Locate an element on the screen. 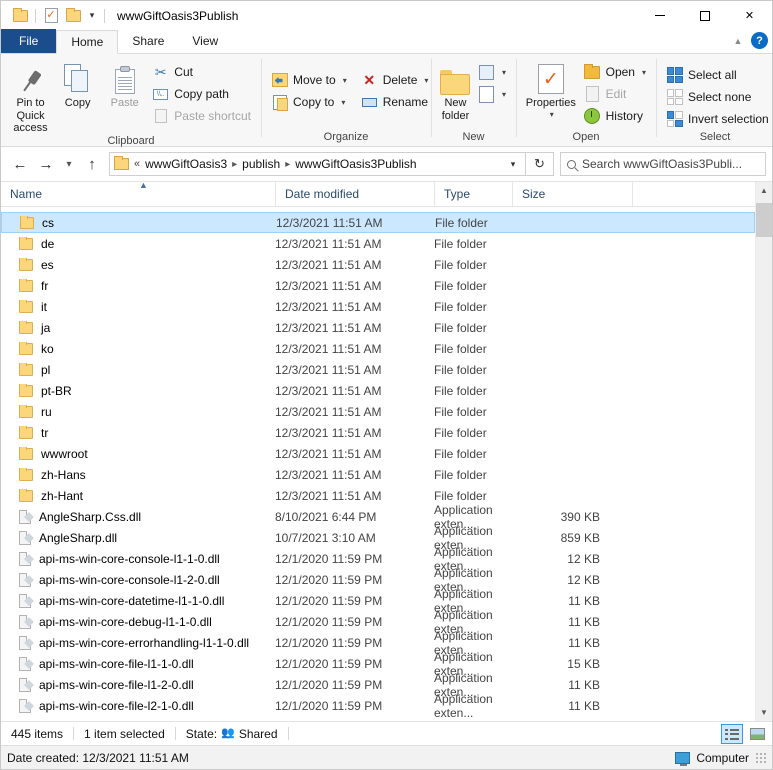 Image resolution: width=773 pixels, height=770 pixels. cell-name: api-ms-win-core-errorhandling-l1-1-0.dll is located at coordinates (147, 642).